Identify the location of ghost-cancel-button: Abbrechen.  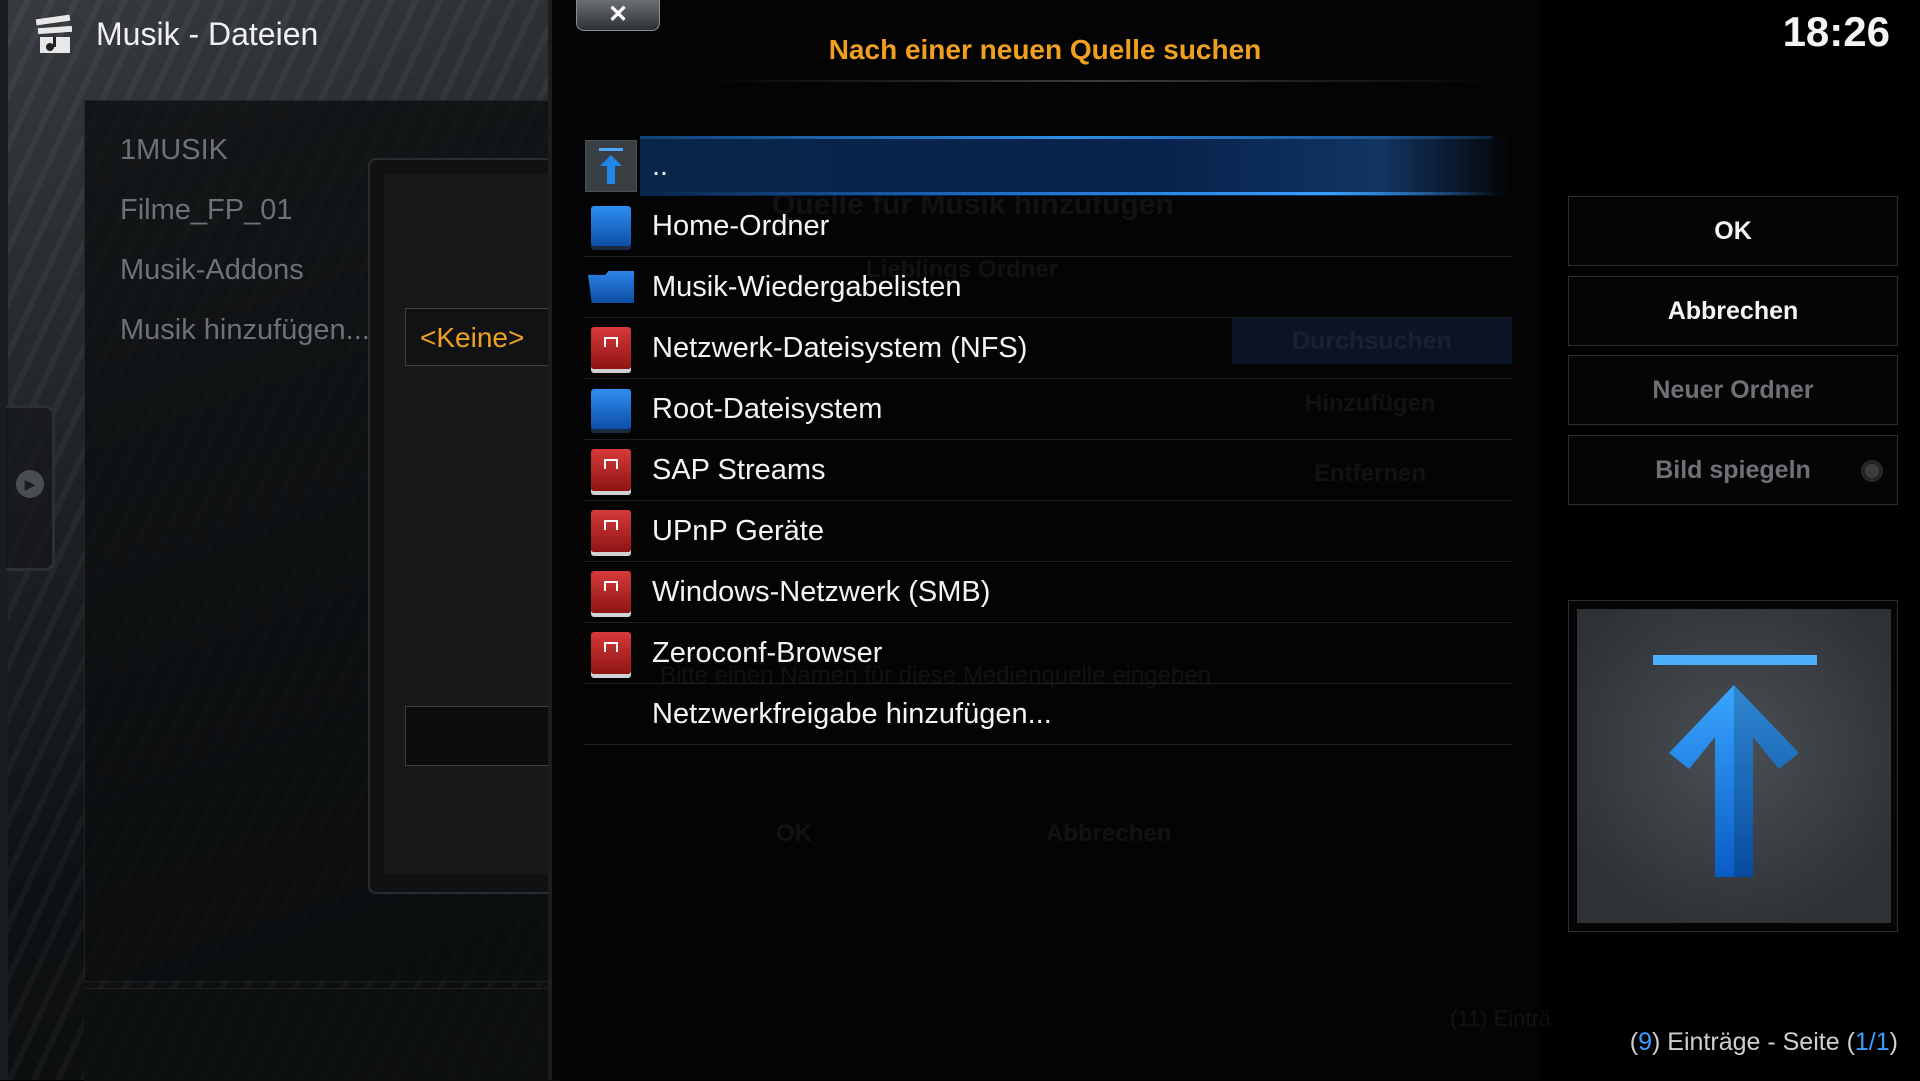
(1109, 833).